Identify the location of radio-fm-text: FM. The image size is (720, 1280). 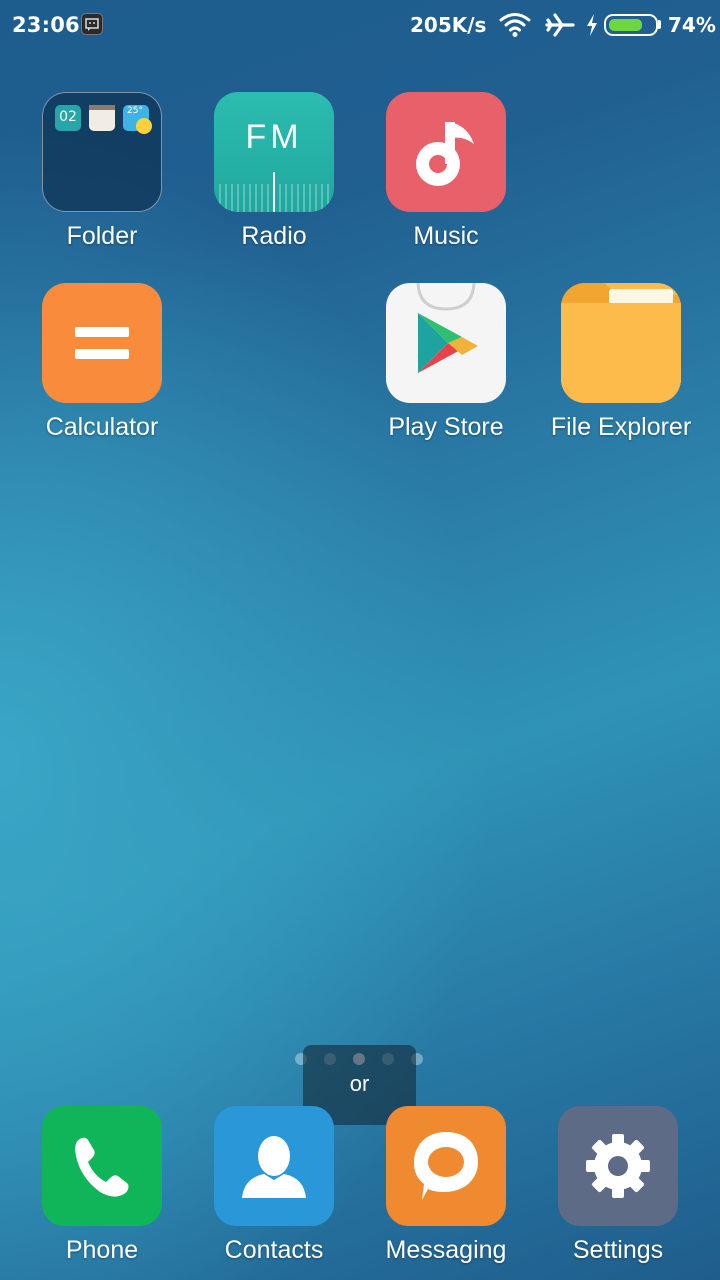
(274, 137).